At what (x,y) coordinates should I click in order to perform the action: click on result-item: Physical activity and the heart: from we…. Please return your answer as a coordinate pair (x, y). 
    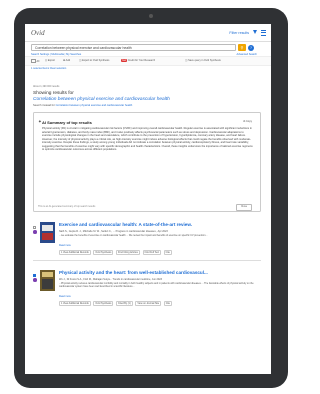
    Looking at the image, I should click on (149, 300).